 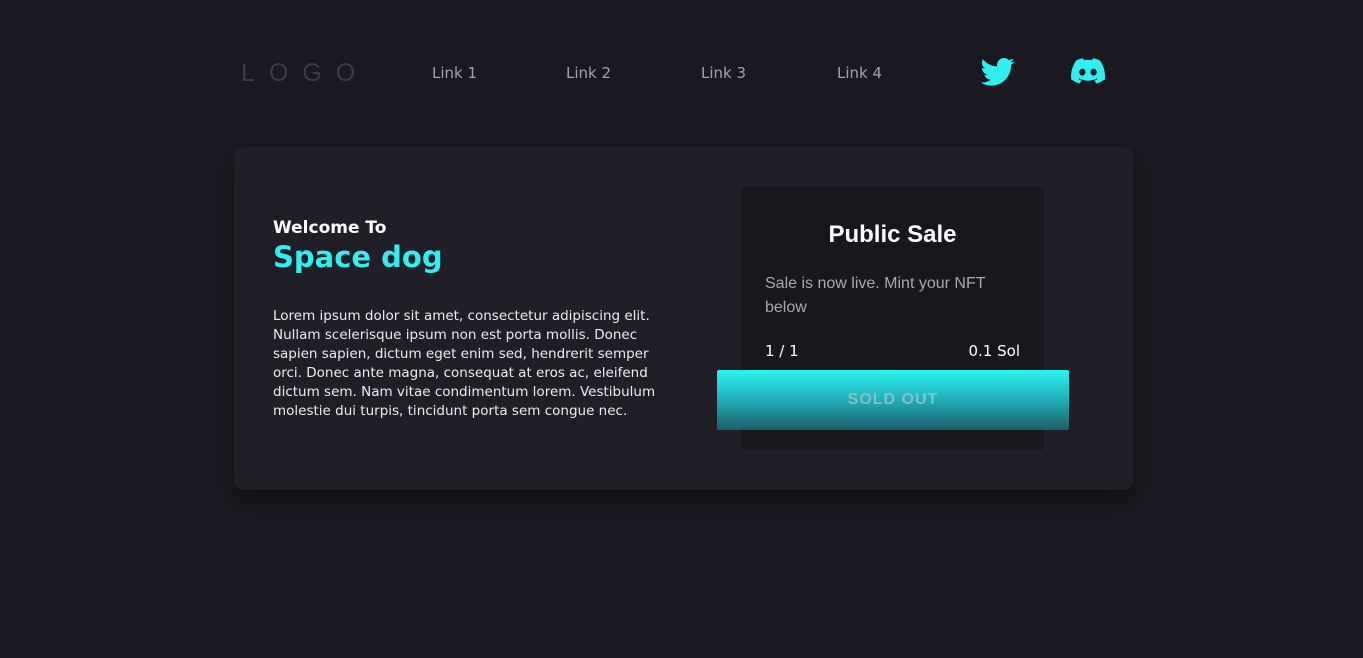 What do you see at coordinates (305, 73) in the screenshot?
I see `logo: LOGO` at bounding box center [305, 73].